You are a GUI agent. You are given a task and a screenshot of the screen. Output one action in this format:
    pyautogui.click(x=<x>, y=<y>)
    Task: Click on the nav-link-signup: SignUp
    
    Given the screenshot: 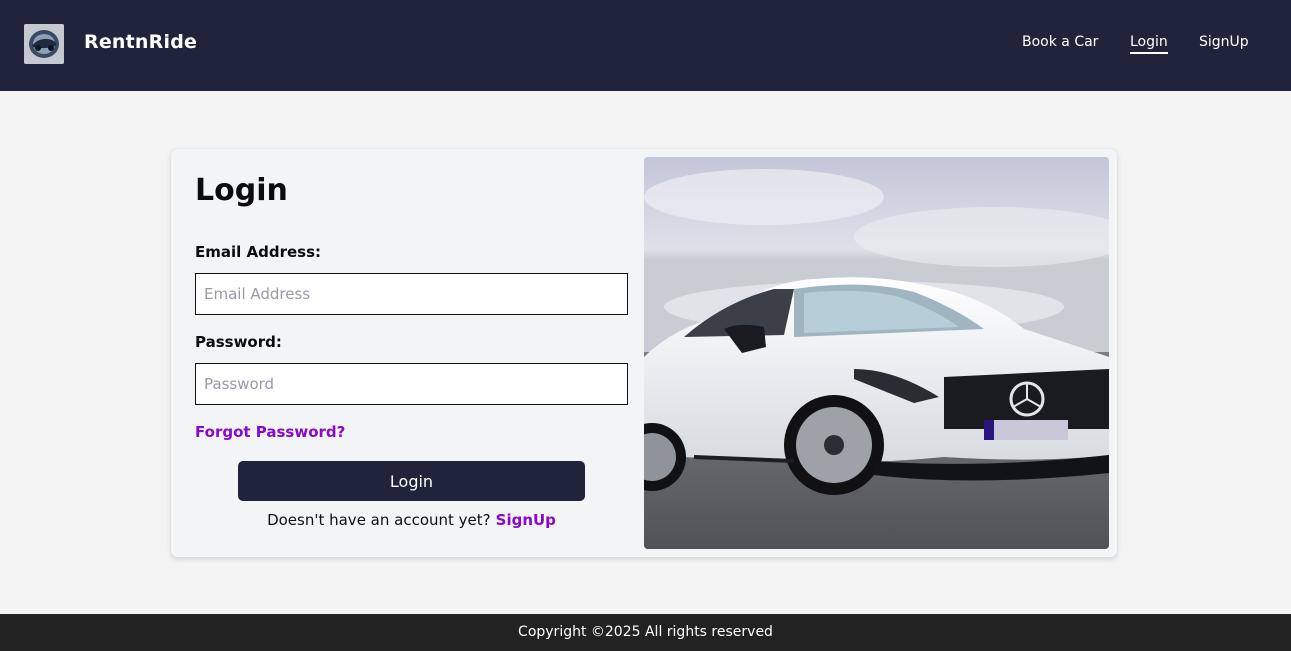 What is the action you would take?
    pyautogui.click(x=1224, y=42)
    